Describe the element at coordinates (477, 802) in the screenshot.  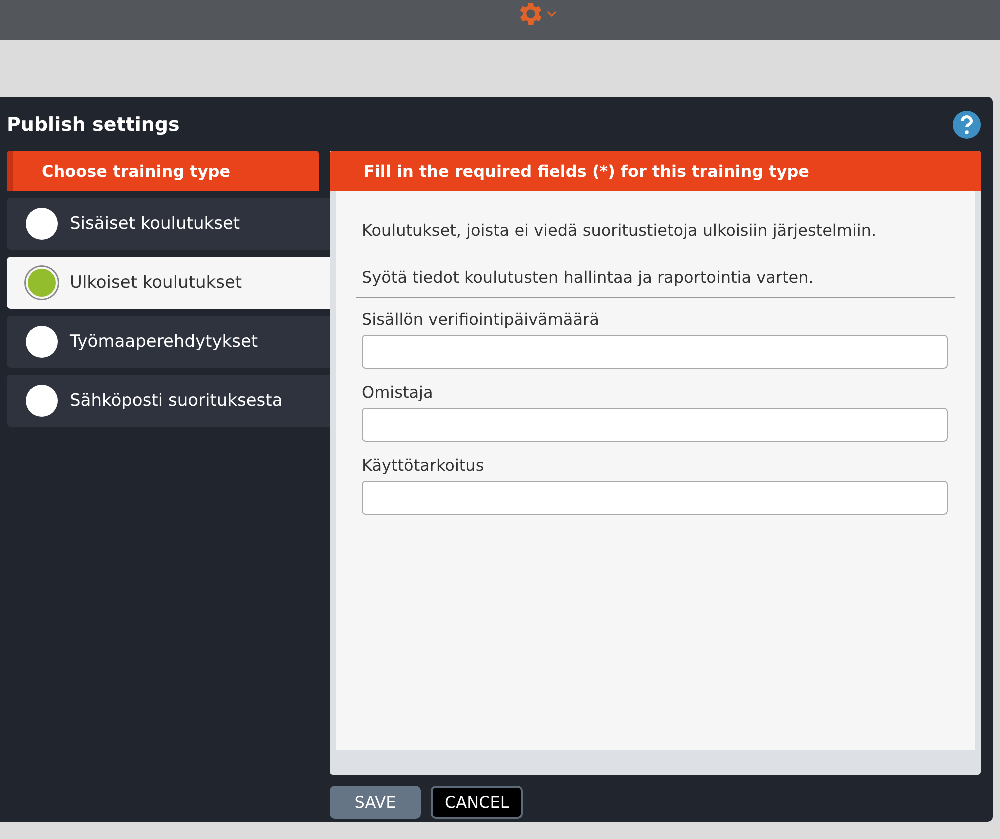
I see `cancel-button: CANCEL` at that location.